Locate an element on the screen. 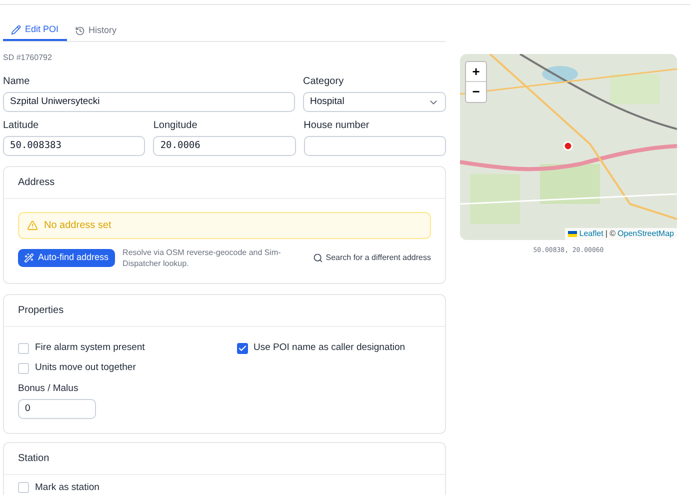  checkbox-label: Mark as station is located at coordinates (67, 487).